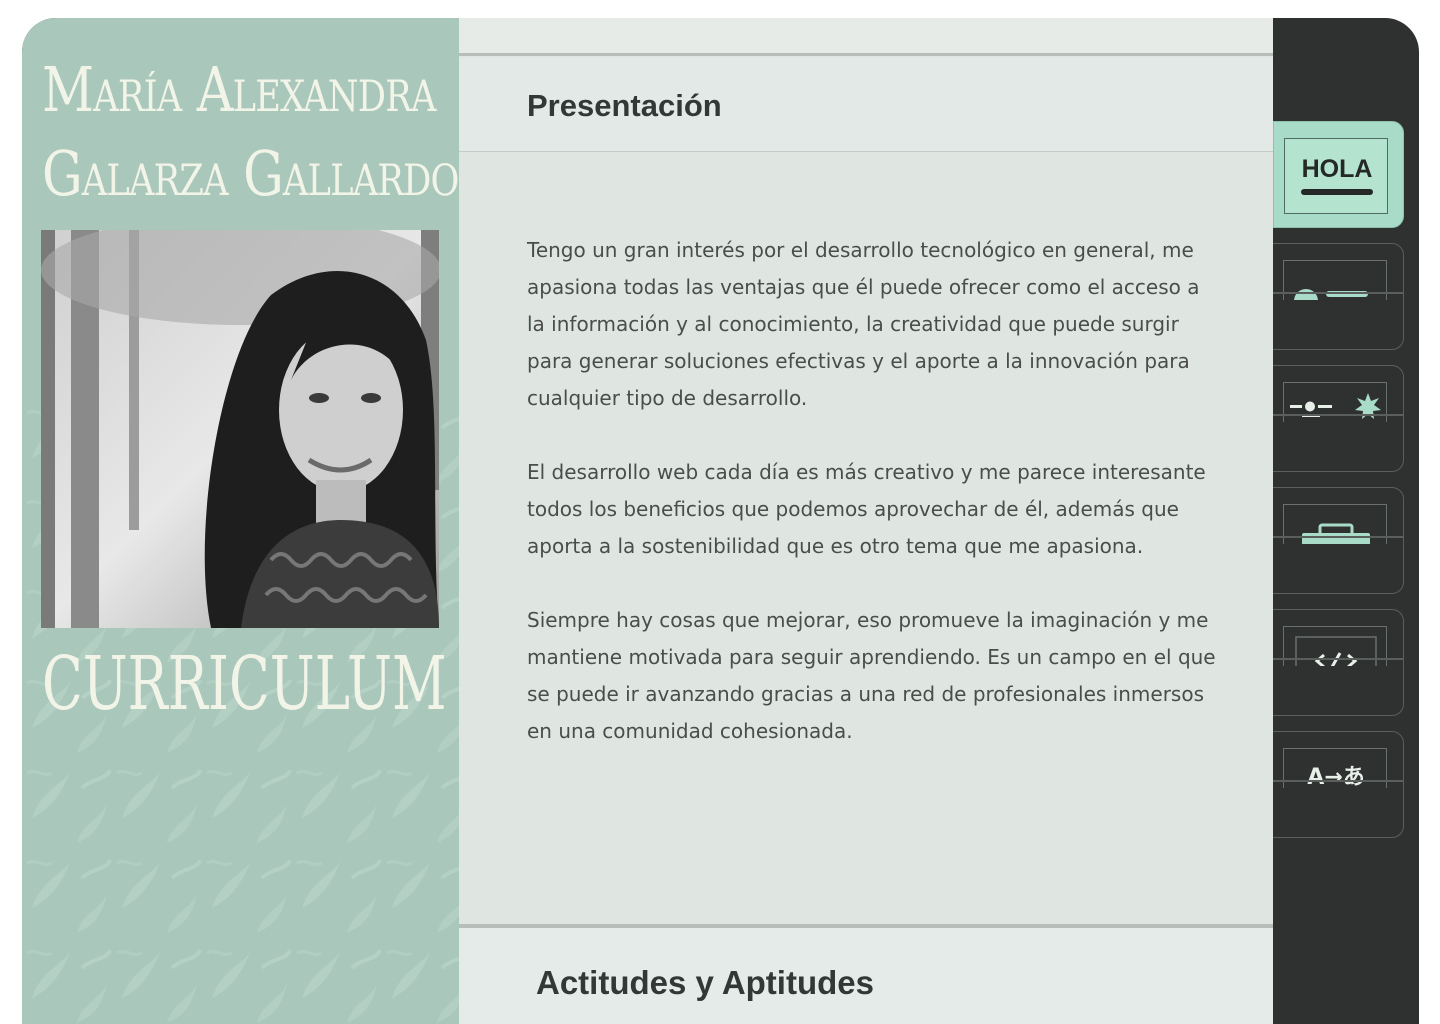 This screenshot has width=1440, height=1024. Describe the element at coordinates (624, 105) in the screenshot. I see `section-title: Presentación` at that location.